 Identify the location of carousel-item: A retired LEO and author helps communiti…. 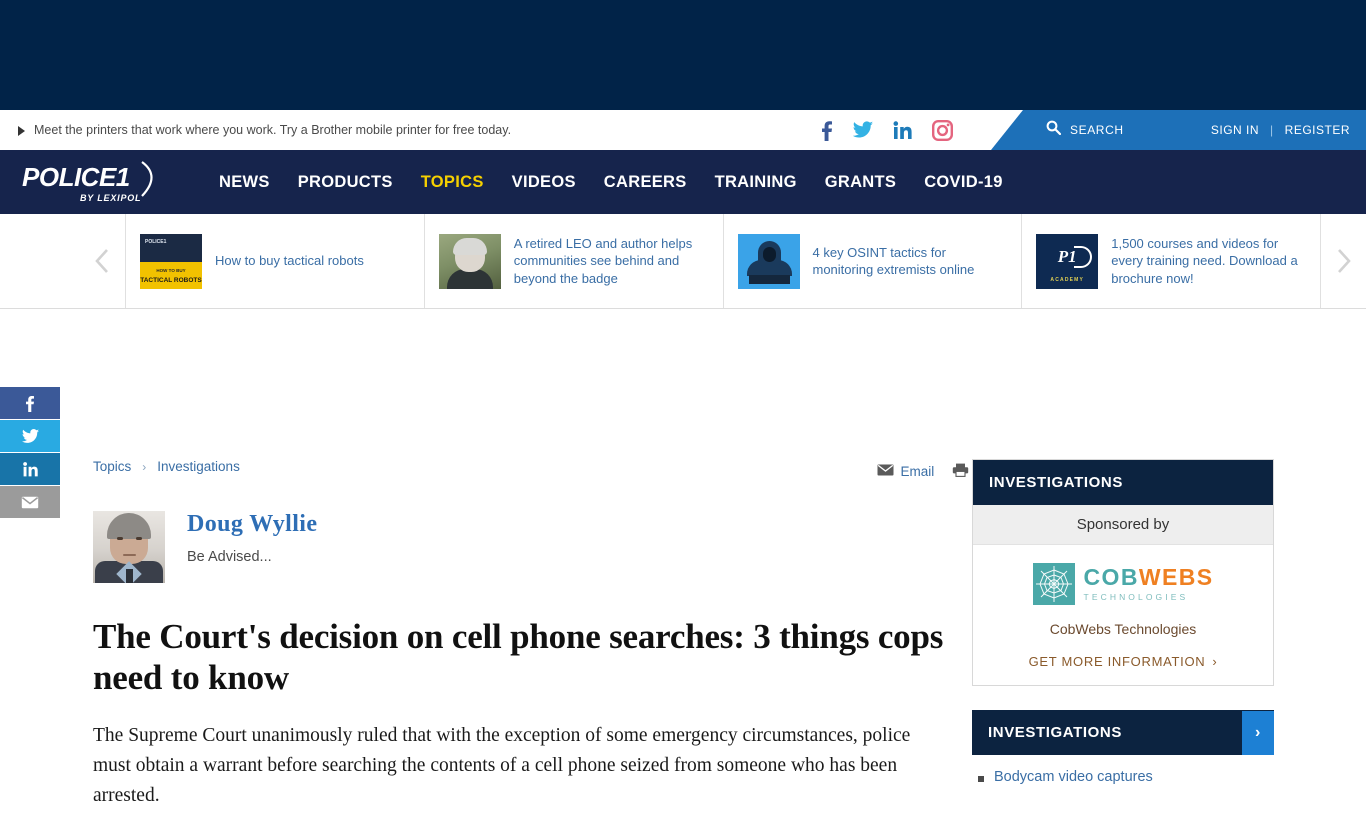
(573, 261).